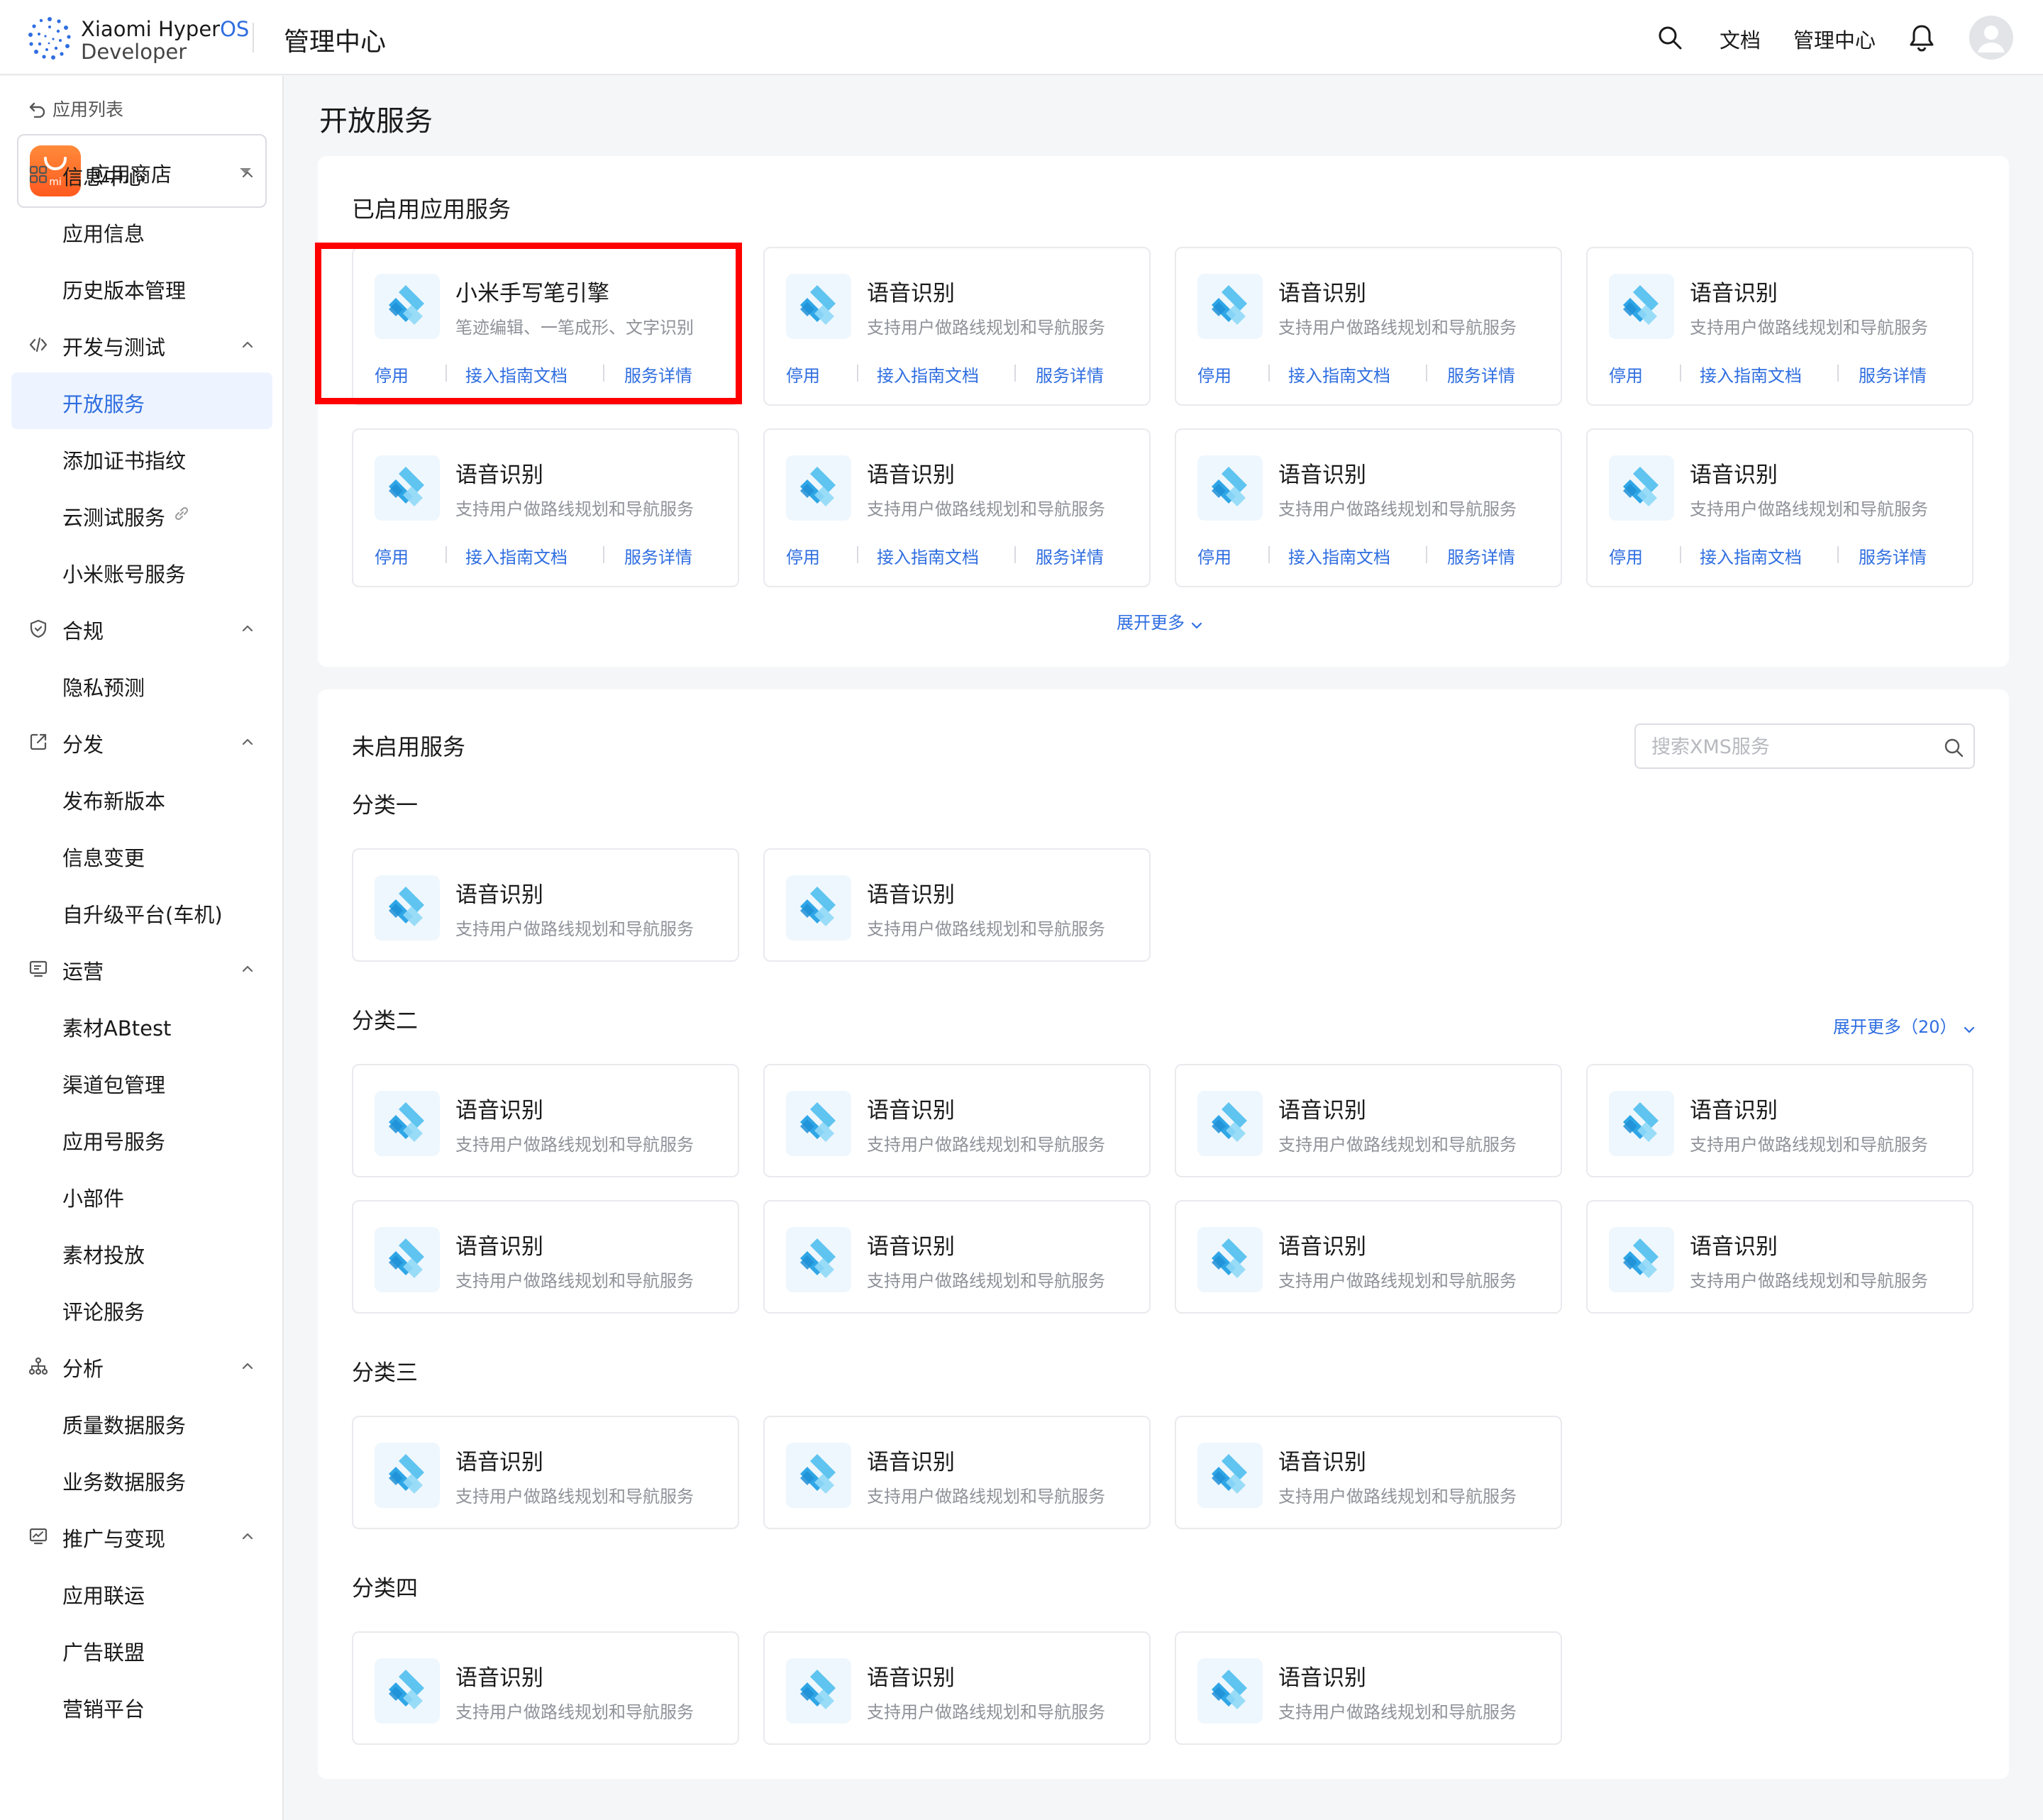 The width and height of the screenshot is (2043, 1820). Describe the element at coordinates (142, 230) in the screenshot. I see `sidebar-item-1: 应用信息` at that location.